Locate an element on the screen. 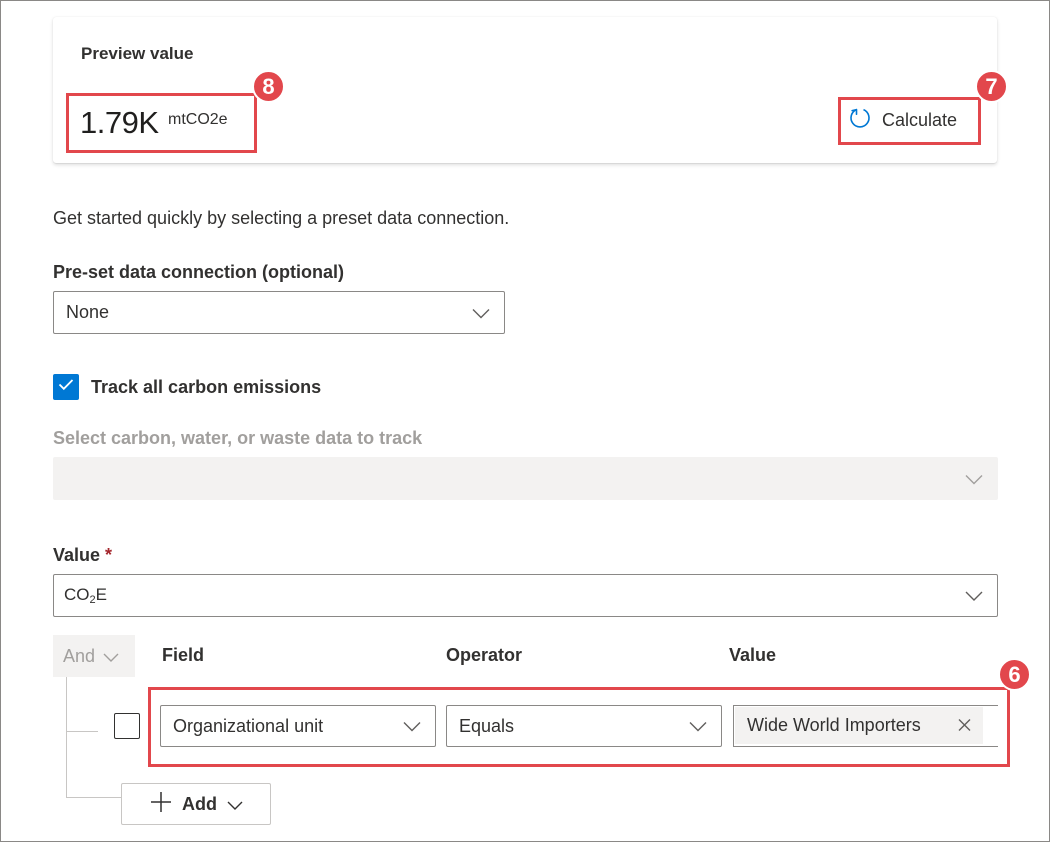 The height and width of the screenshot is (842, 1050). callout-box-value is located at coordinates (161, 123).